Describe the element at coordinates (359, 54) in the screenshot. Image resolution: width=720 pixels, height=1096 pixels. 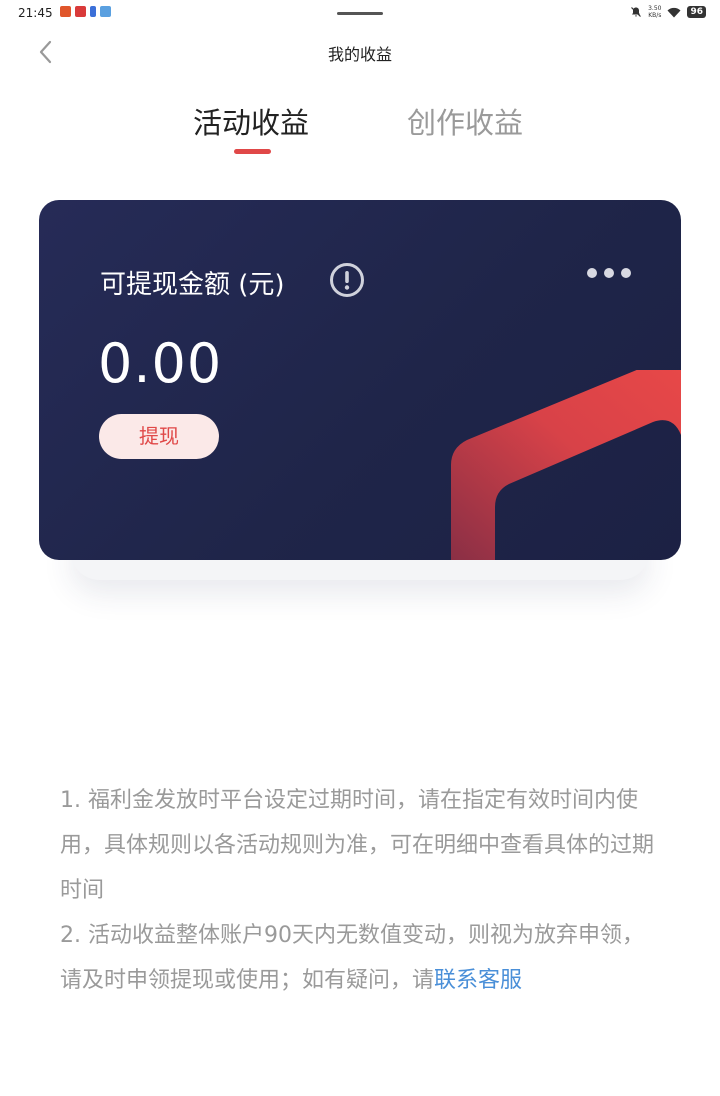
I see `page-title: 我的收益` at that location.